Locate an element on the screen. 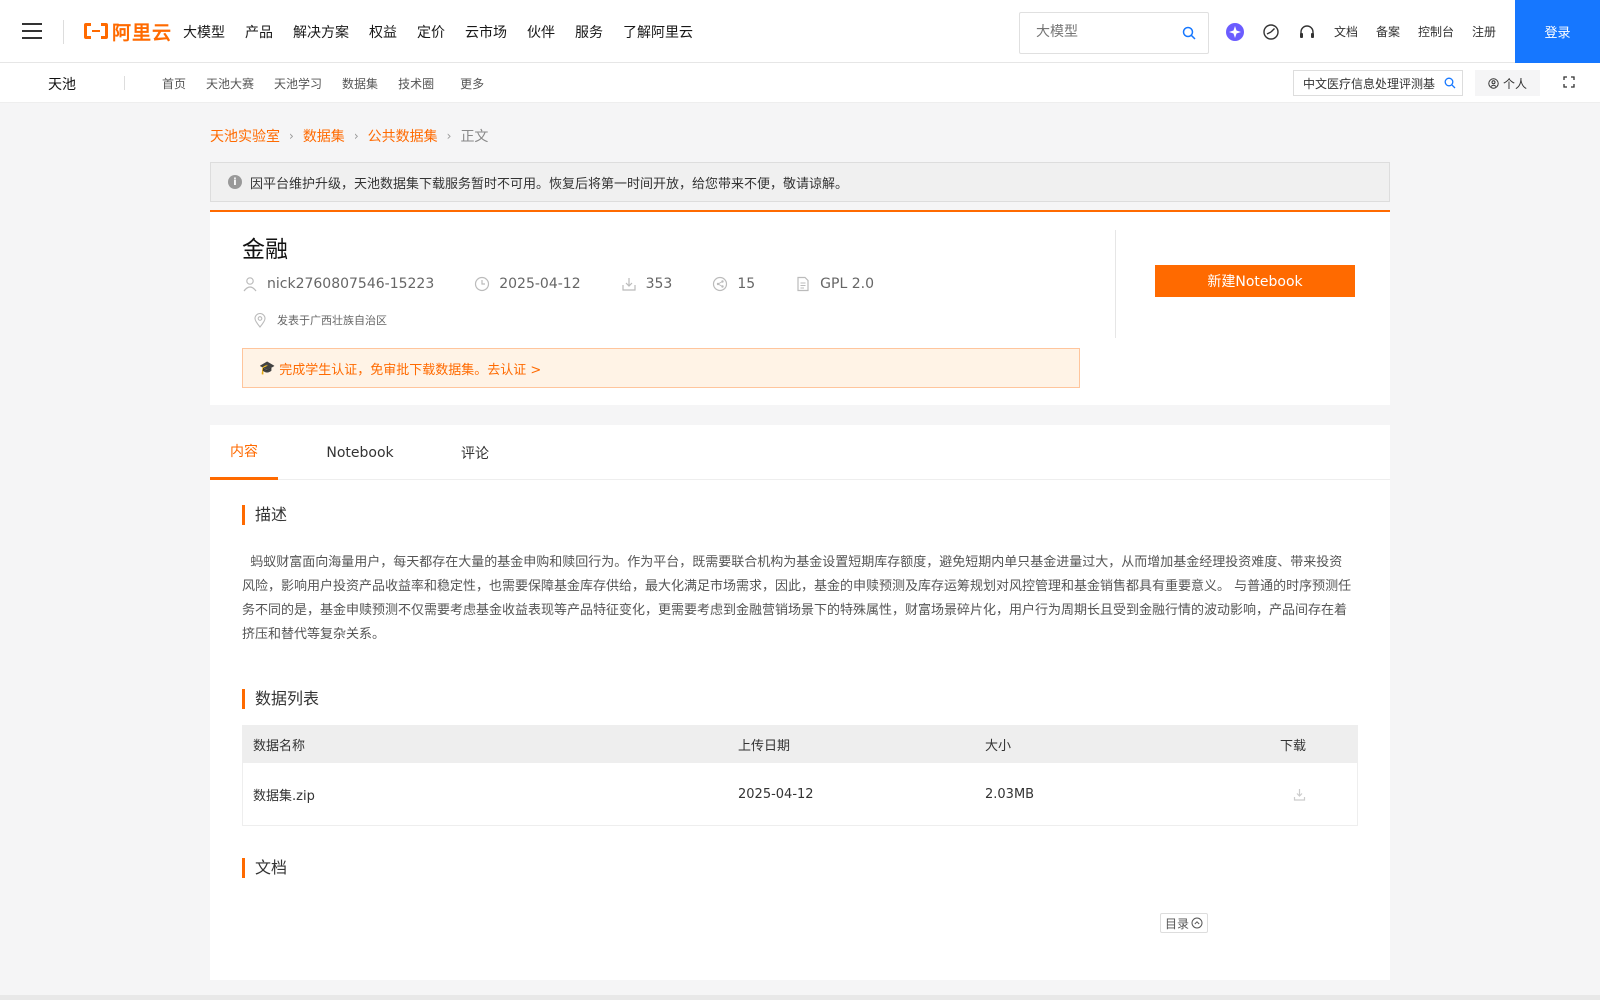 This screenshot has width=1600, height=1000. meta-shares: 15 is located at coordinates (733, 284).